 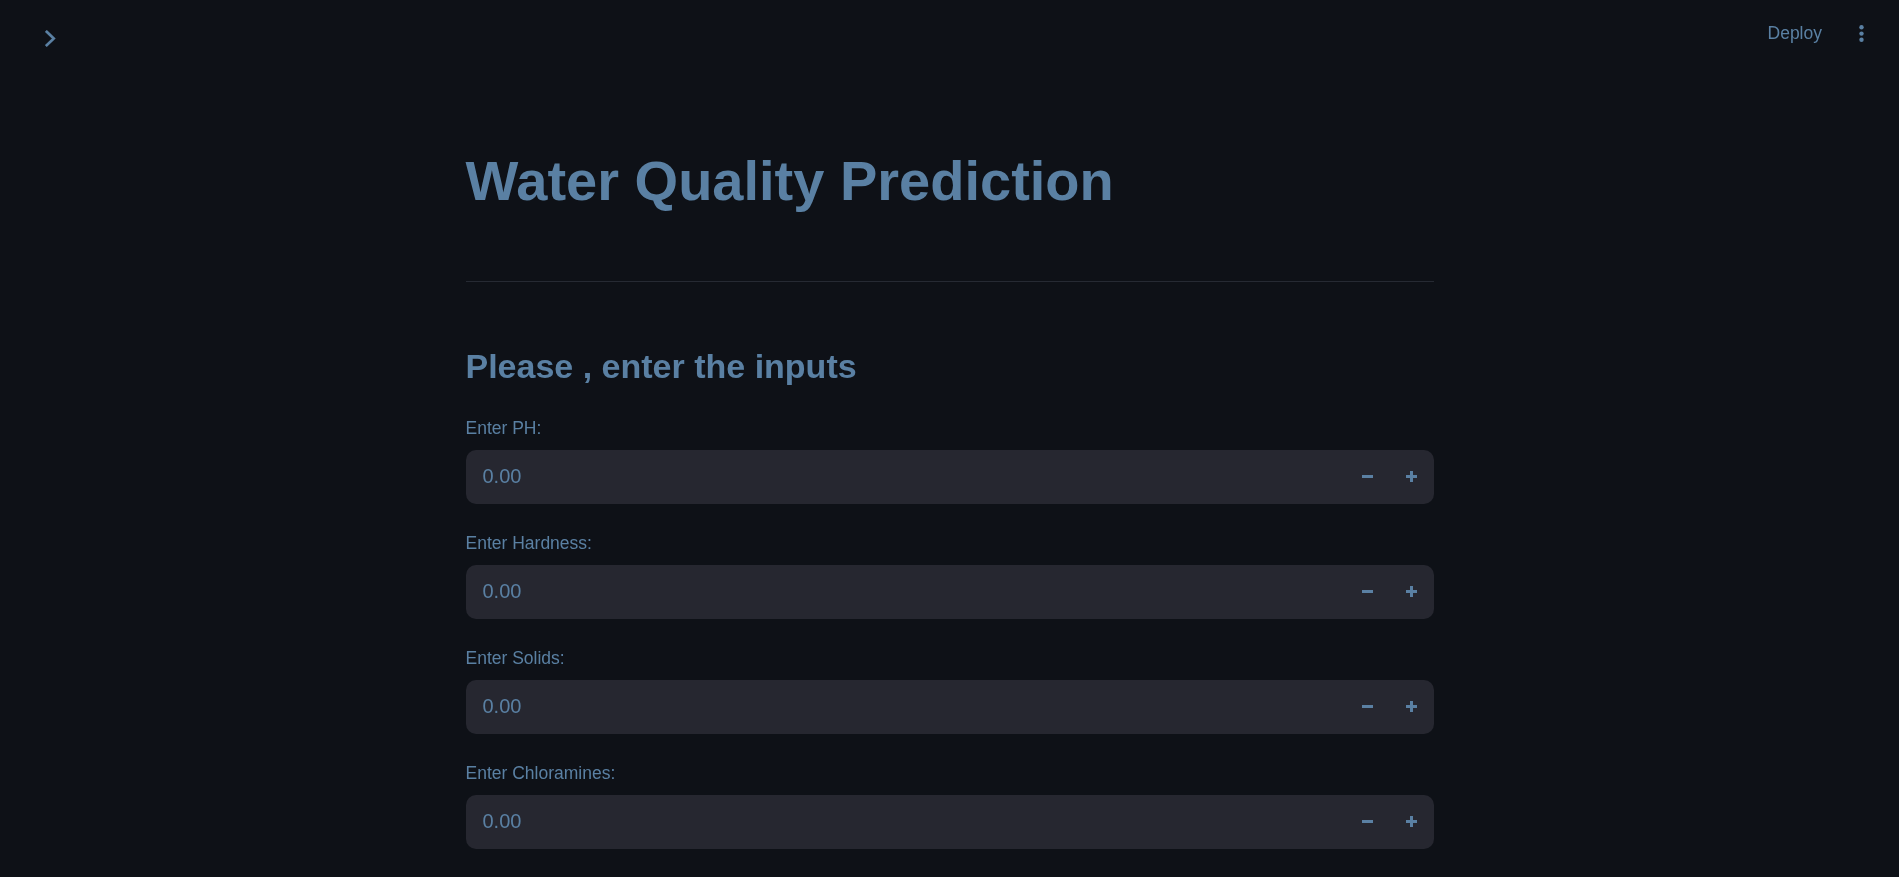 What do you see at coordinates (540, 773) in the screenshot?
I see `field-label: Enter Chloramines:` at bounding box center [540, 773].